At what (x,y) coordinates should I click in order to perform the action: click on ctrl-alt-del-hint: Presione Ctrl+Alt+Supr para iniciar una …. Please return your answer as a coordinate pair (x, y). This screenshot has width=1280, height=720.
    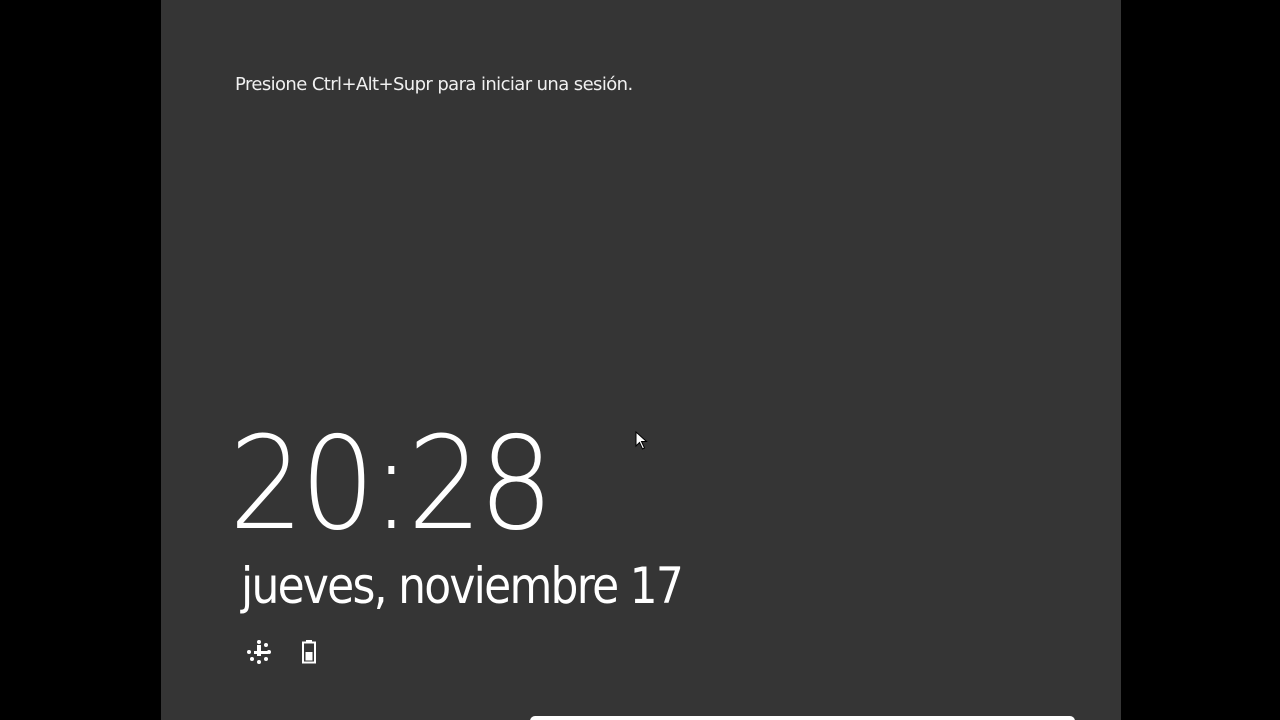
    Looking at the image, I should click on (434, 84).